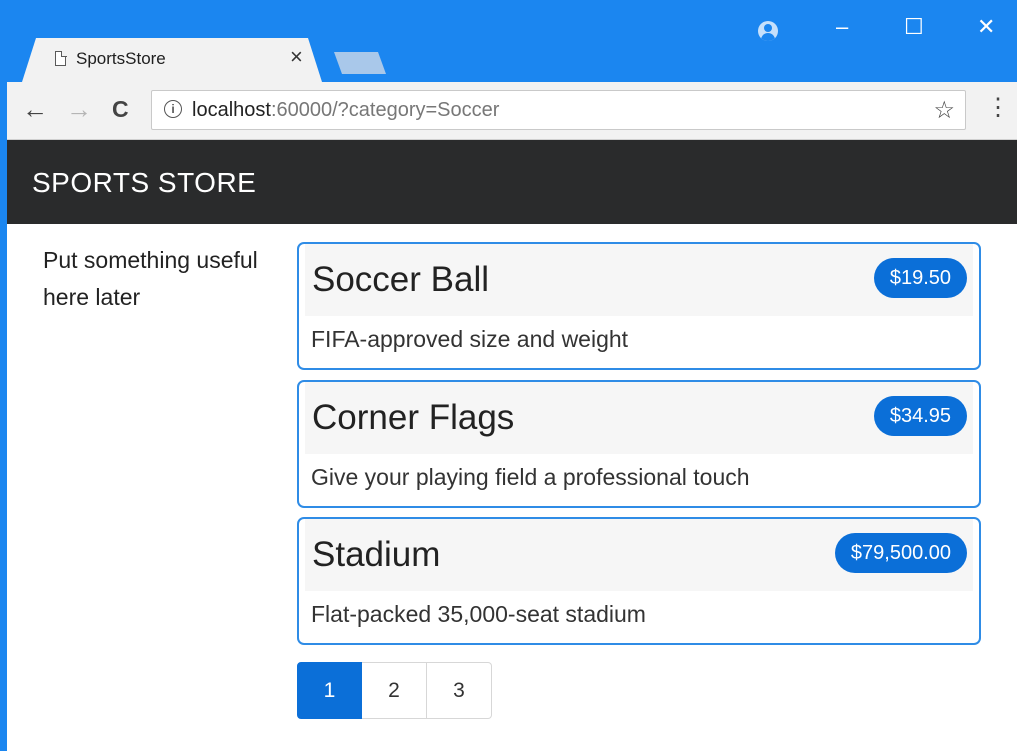 This screenshot has height=751, width=1017. Describe the element at coordinates (512, 182) in the screenshot. I see `site-navbar: SPORTS STORE` at that location.